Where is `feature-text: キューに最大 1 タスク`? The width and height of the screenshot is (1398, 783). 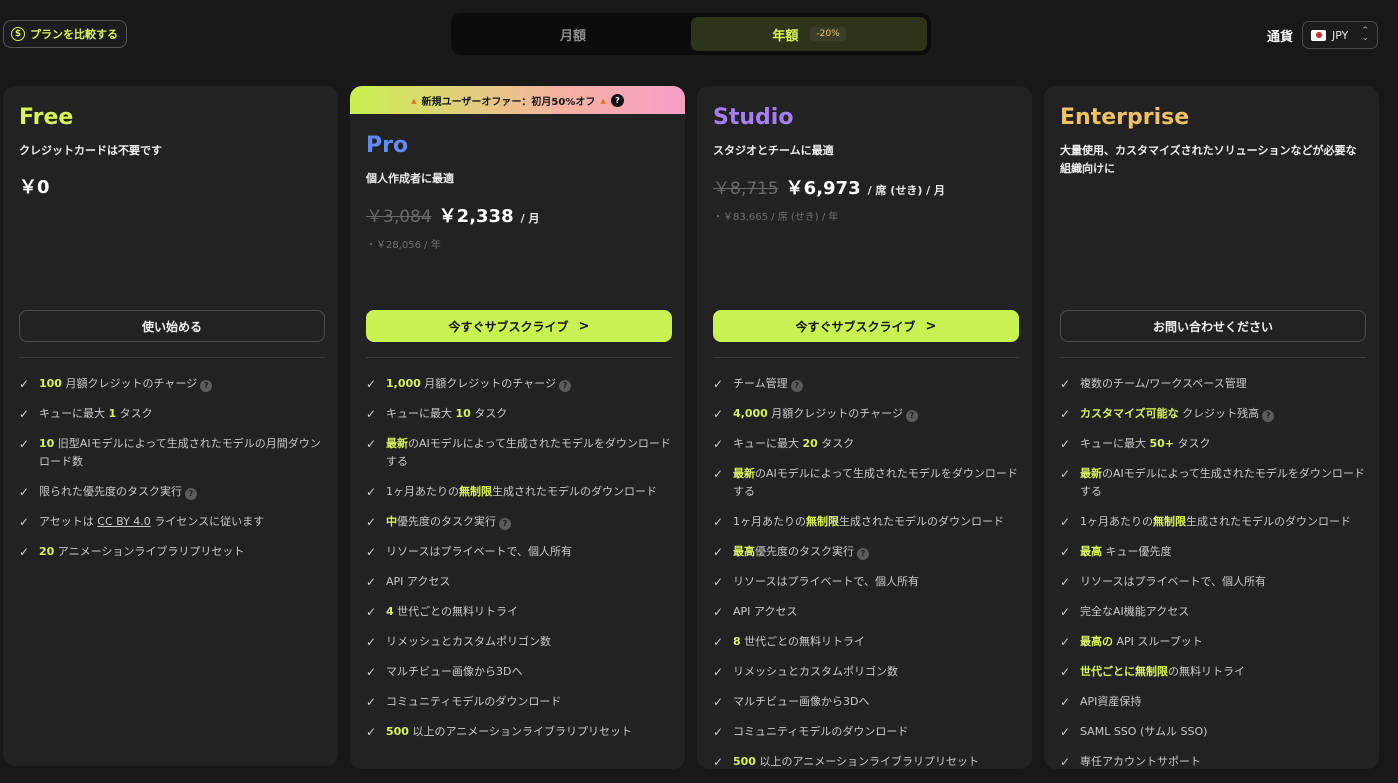 feature-text: キューに最大 1 タスク is located at coordinates (182, 414).